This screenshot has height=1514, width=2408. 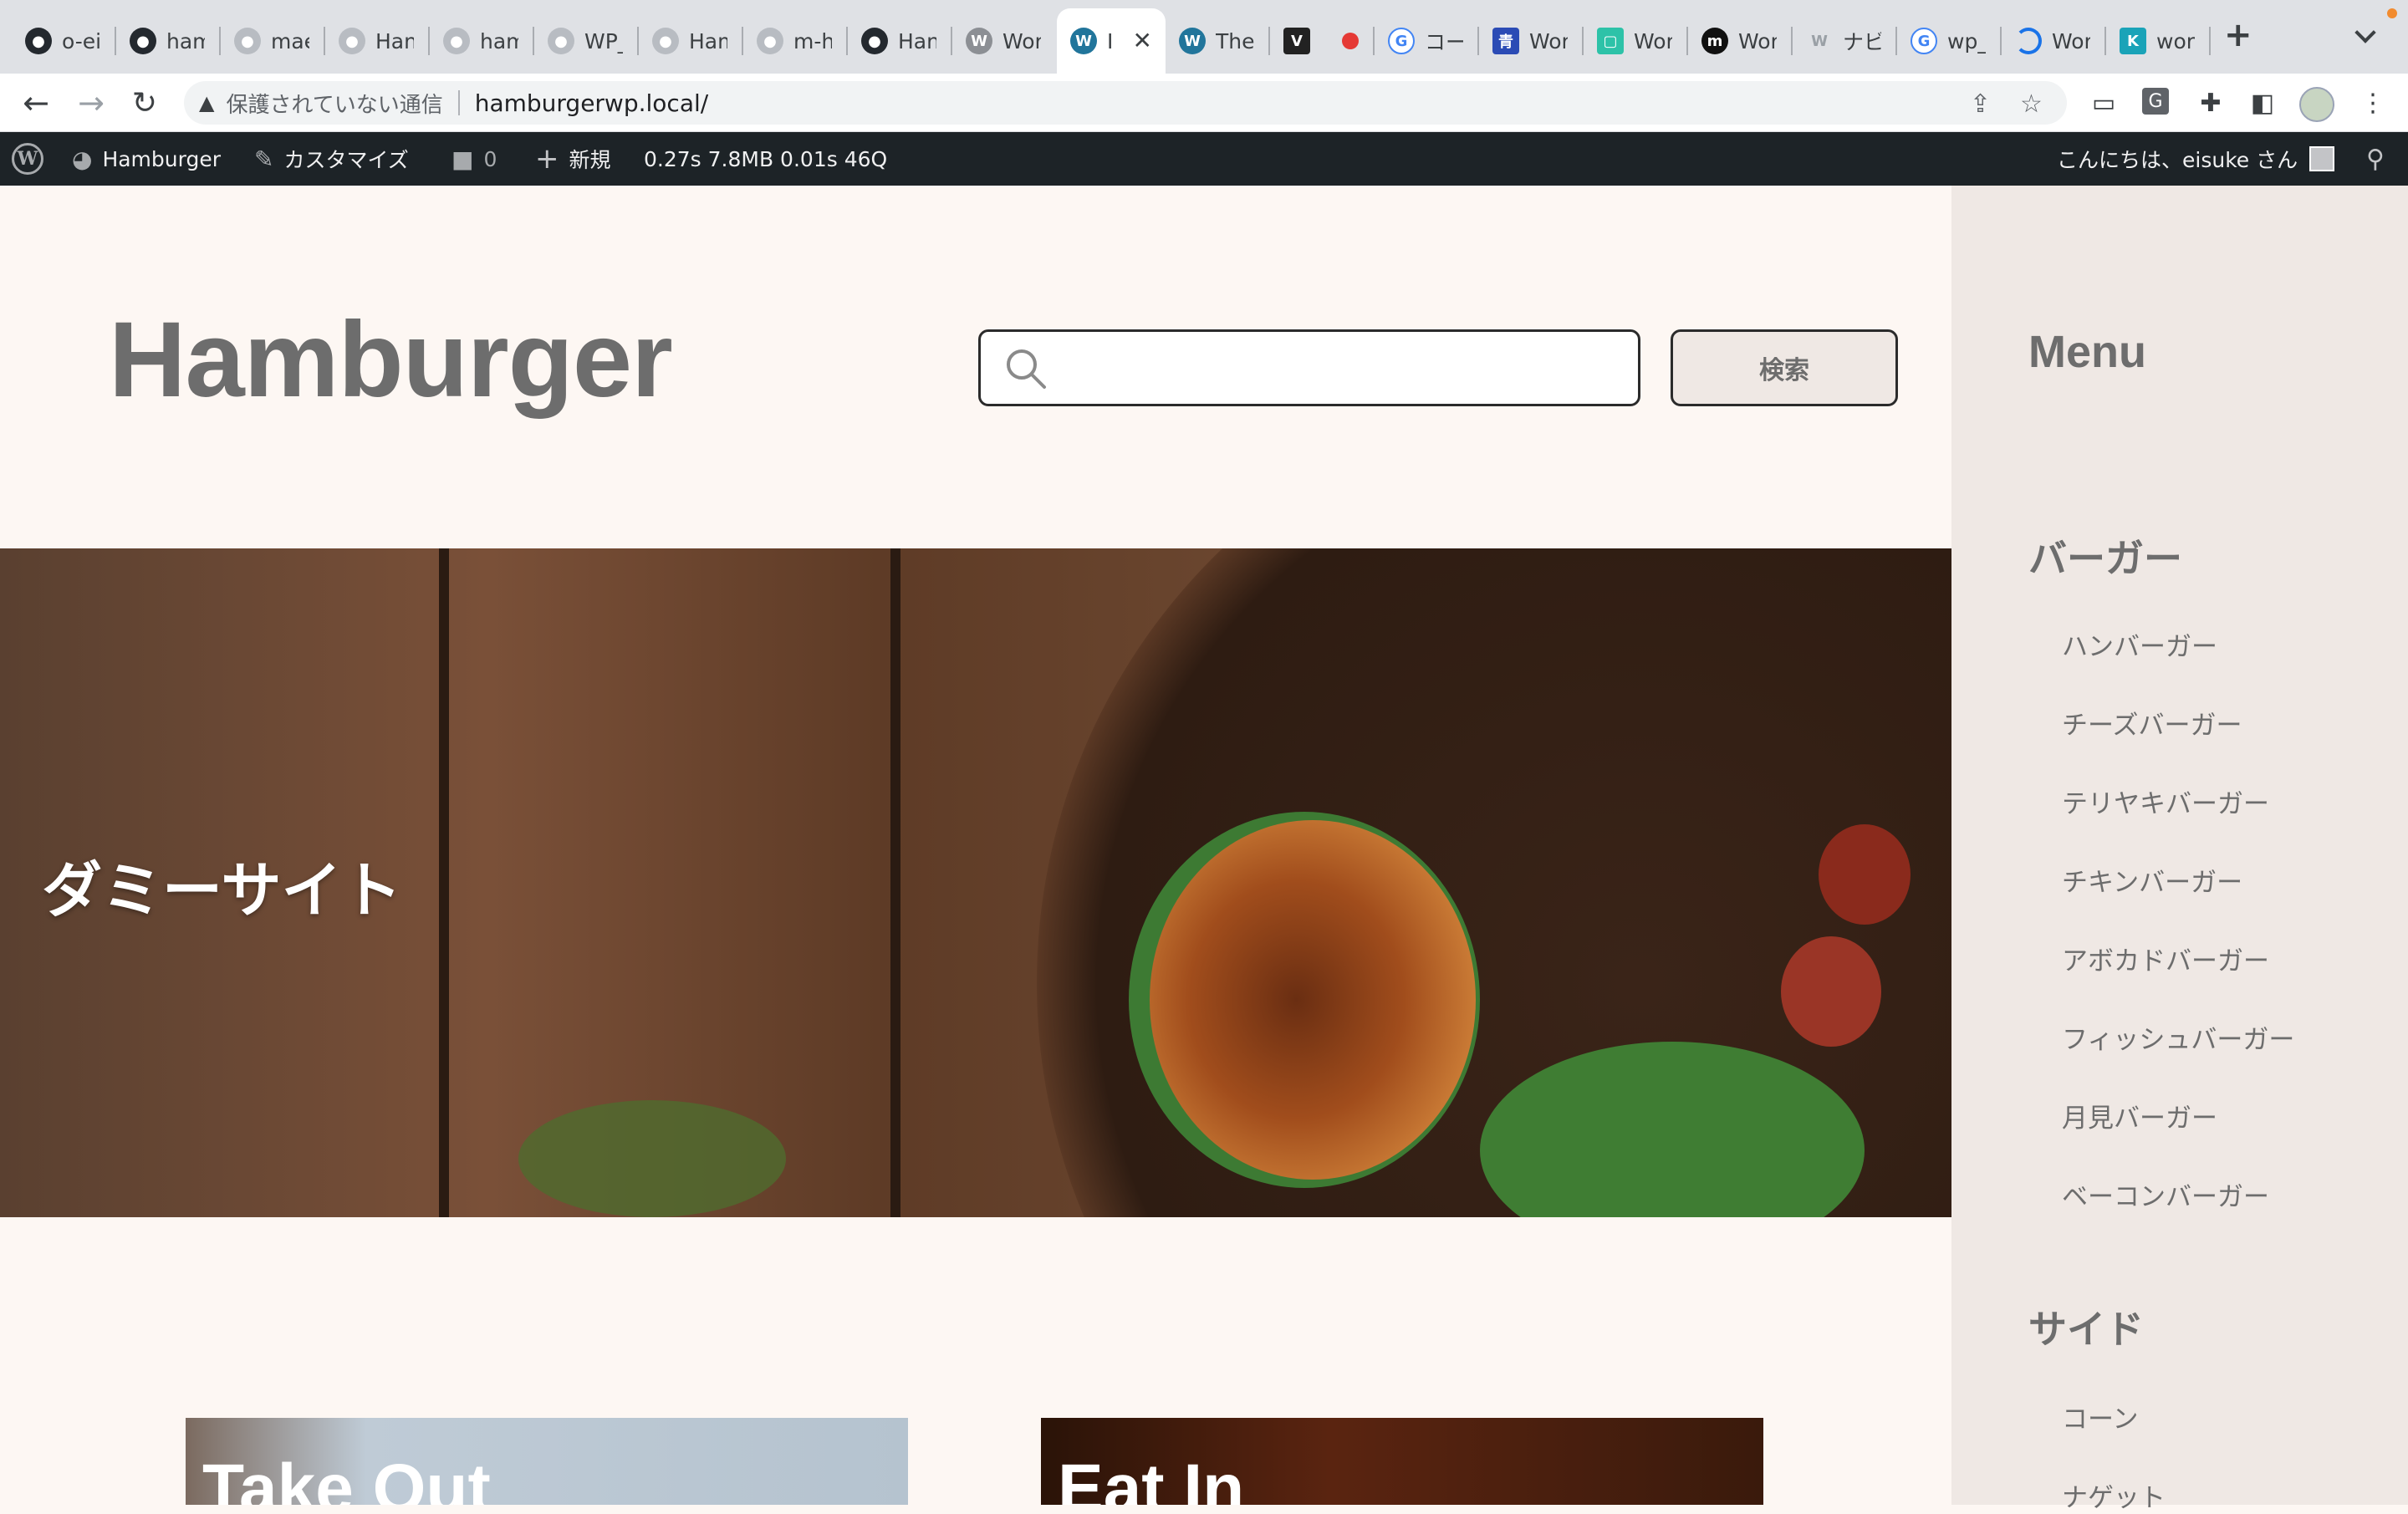 I want to click on record-icon, so click(x=1351, y=41).